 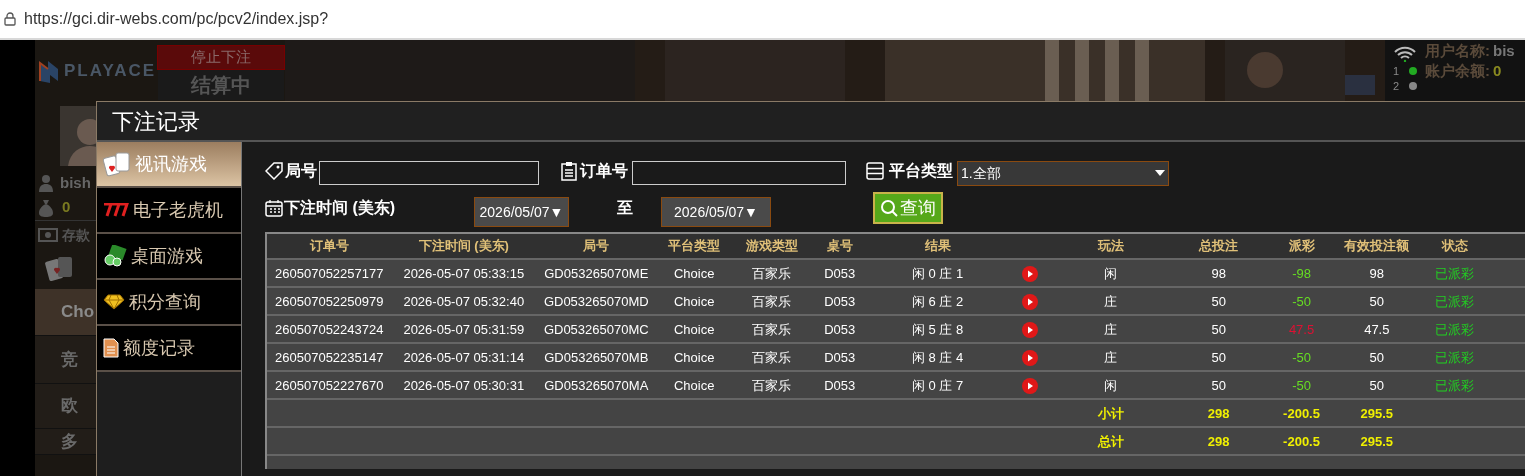 What do you see at coordinates (1111, 273) in the screenshot?
I see `table-cell: 闲` at bounding box center [1111, 273].